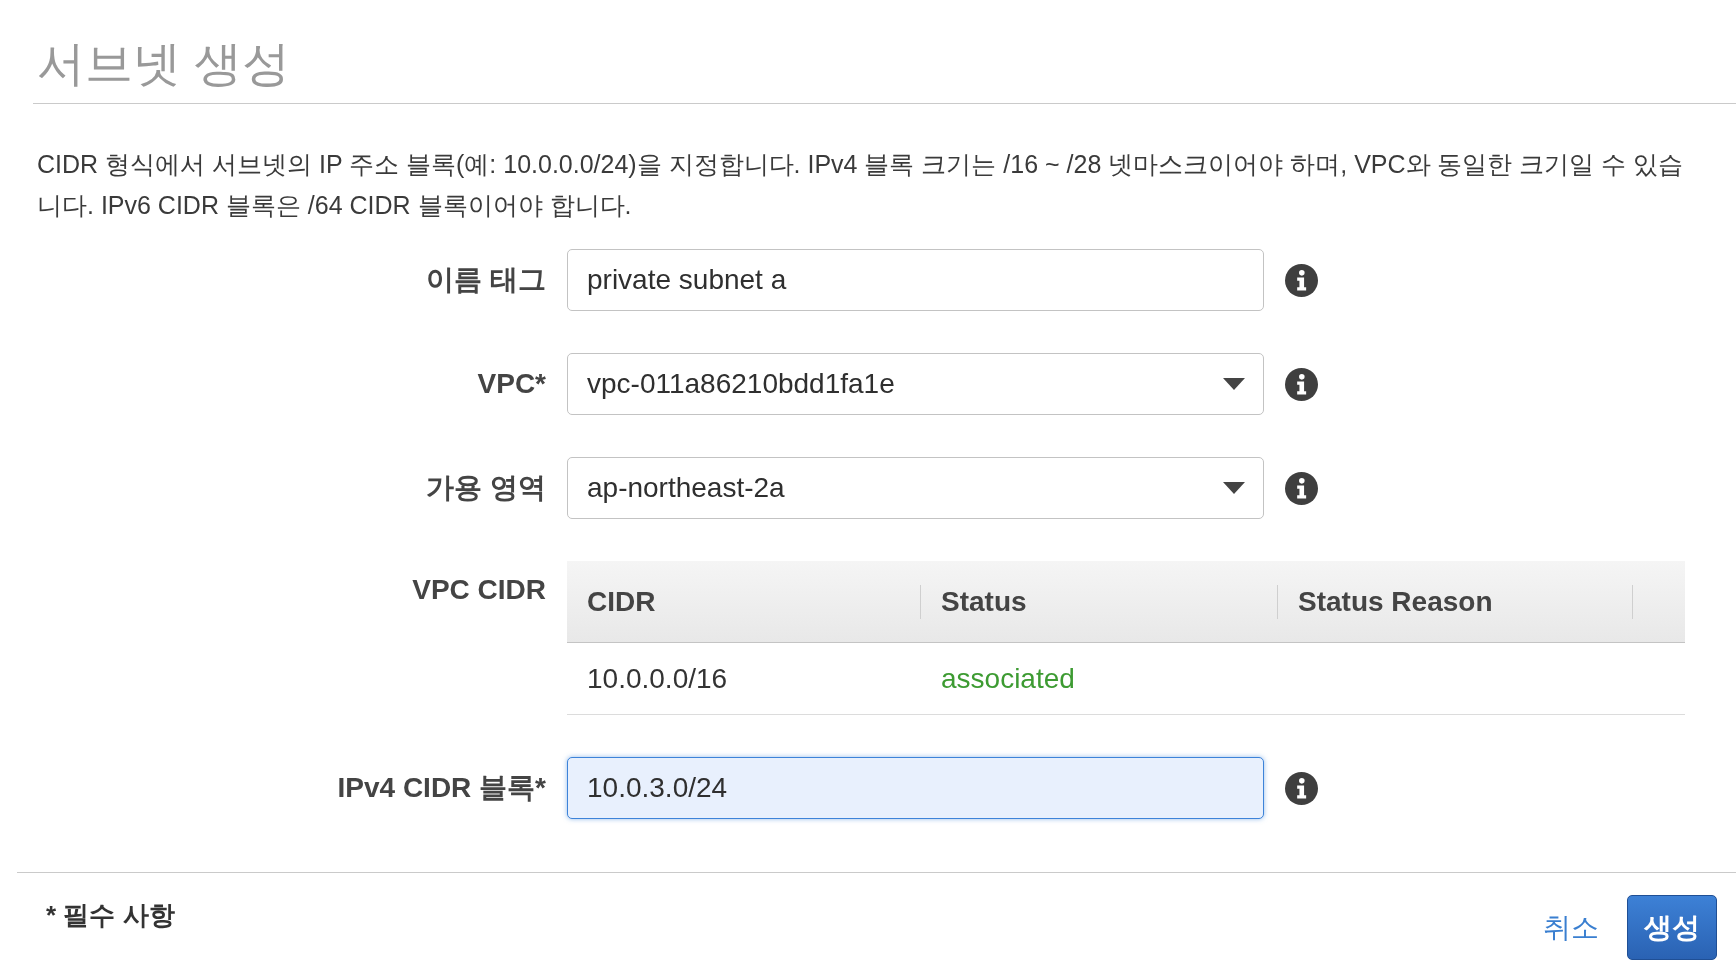 This screenshot has width=1736, height=978. Describe the element at coordinates (486, 488) in the screenshot. I see `field-label: 가용 영역` at that location.